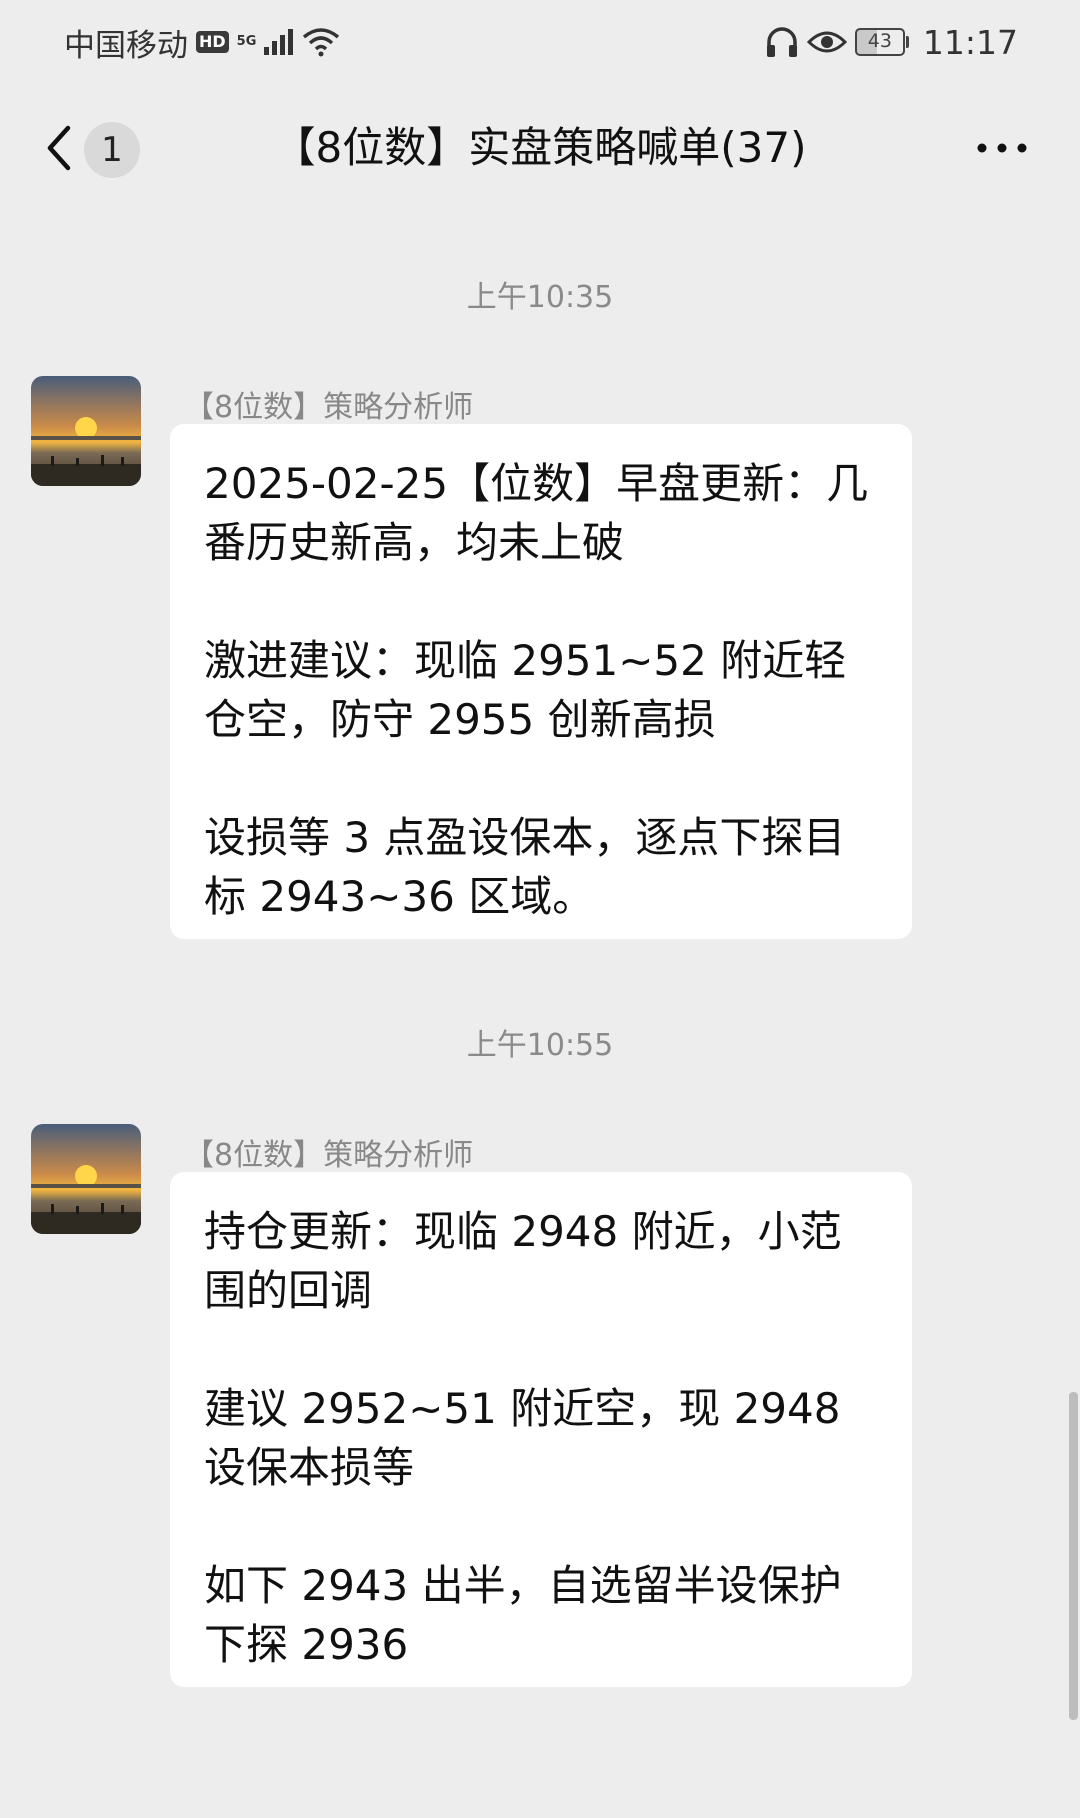  What do you see at coordinates (126, 45) in the screenshot?
I see `carrier-name: 中国移动` at bounding box center [126, 45].